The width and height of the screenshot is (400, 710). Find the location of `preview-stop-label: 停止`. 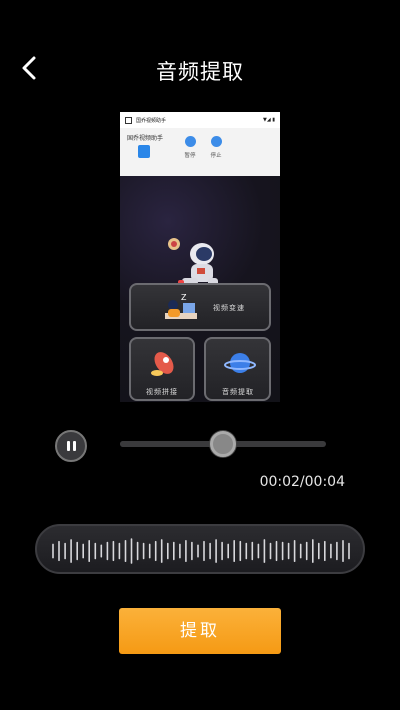

preview-stop-label: 停止 is located at coordinates (216, 156).